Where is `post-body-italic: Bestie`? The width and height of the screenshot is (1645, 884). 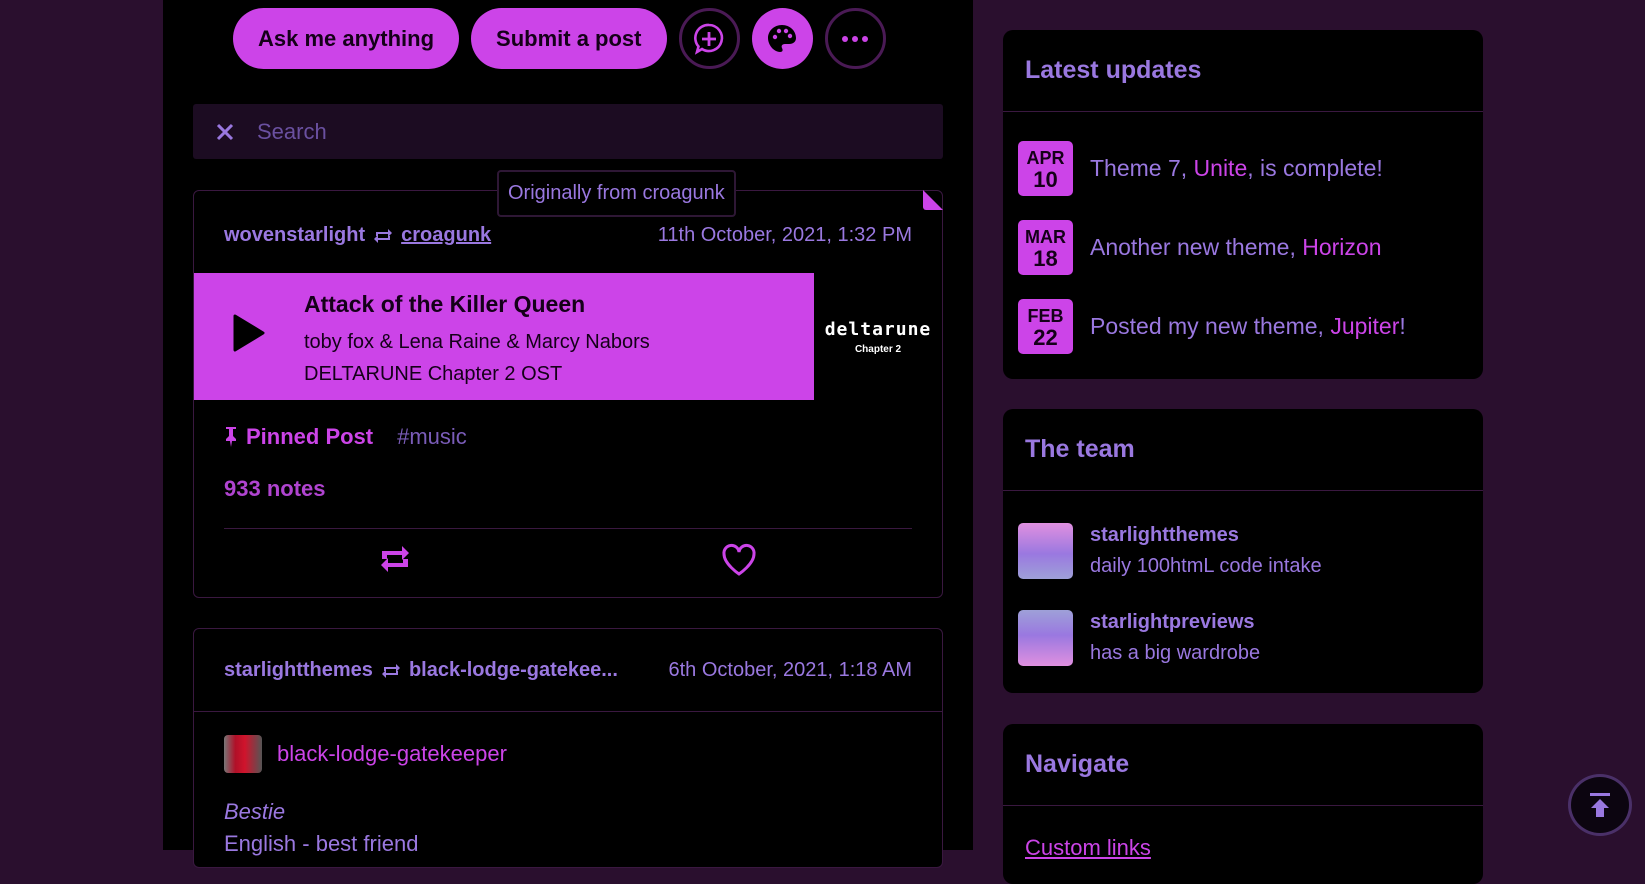
post-body-italic: Bestie is located at coordinates (255, 811).